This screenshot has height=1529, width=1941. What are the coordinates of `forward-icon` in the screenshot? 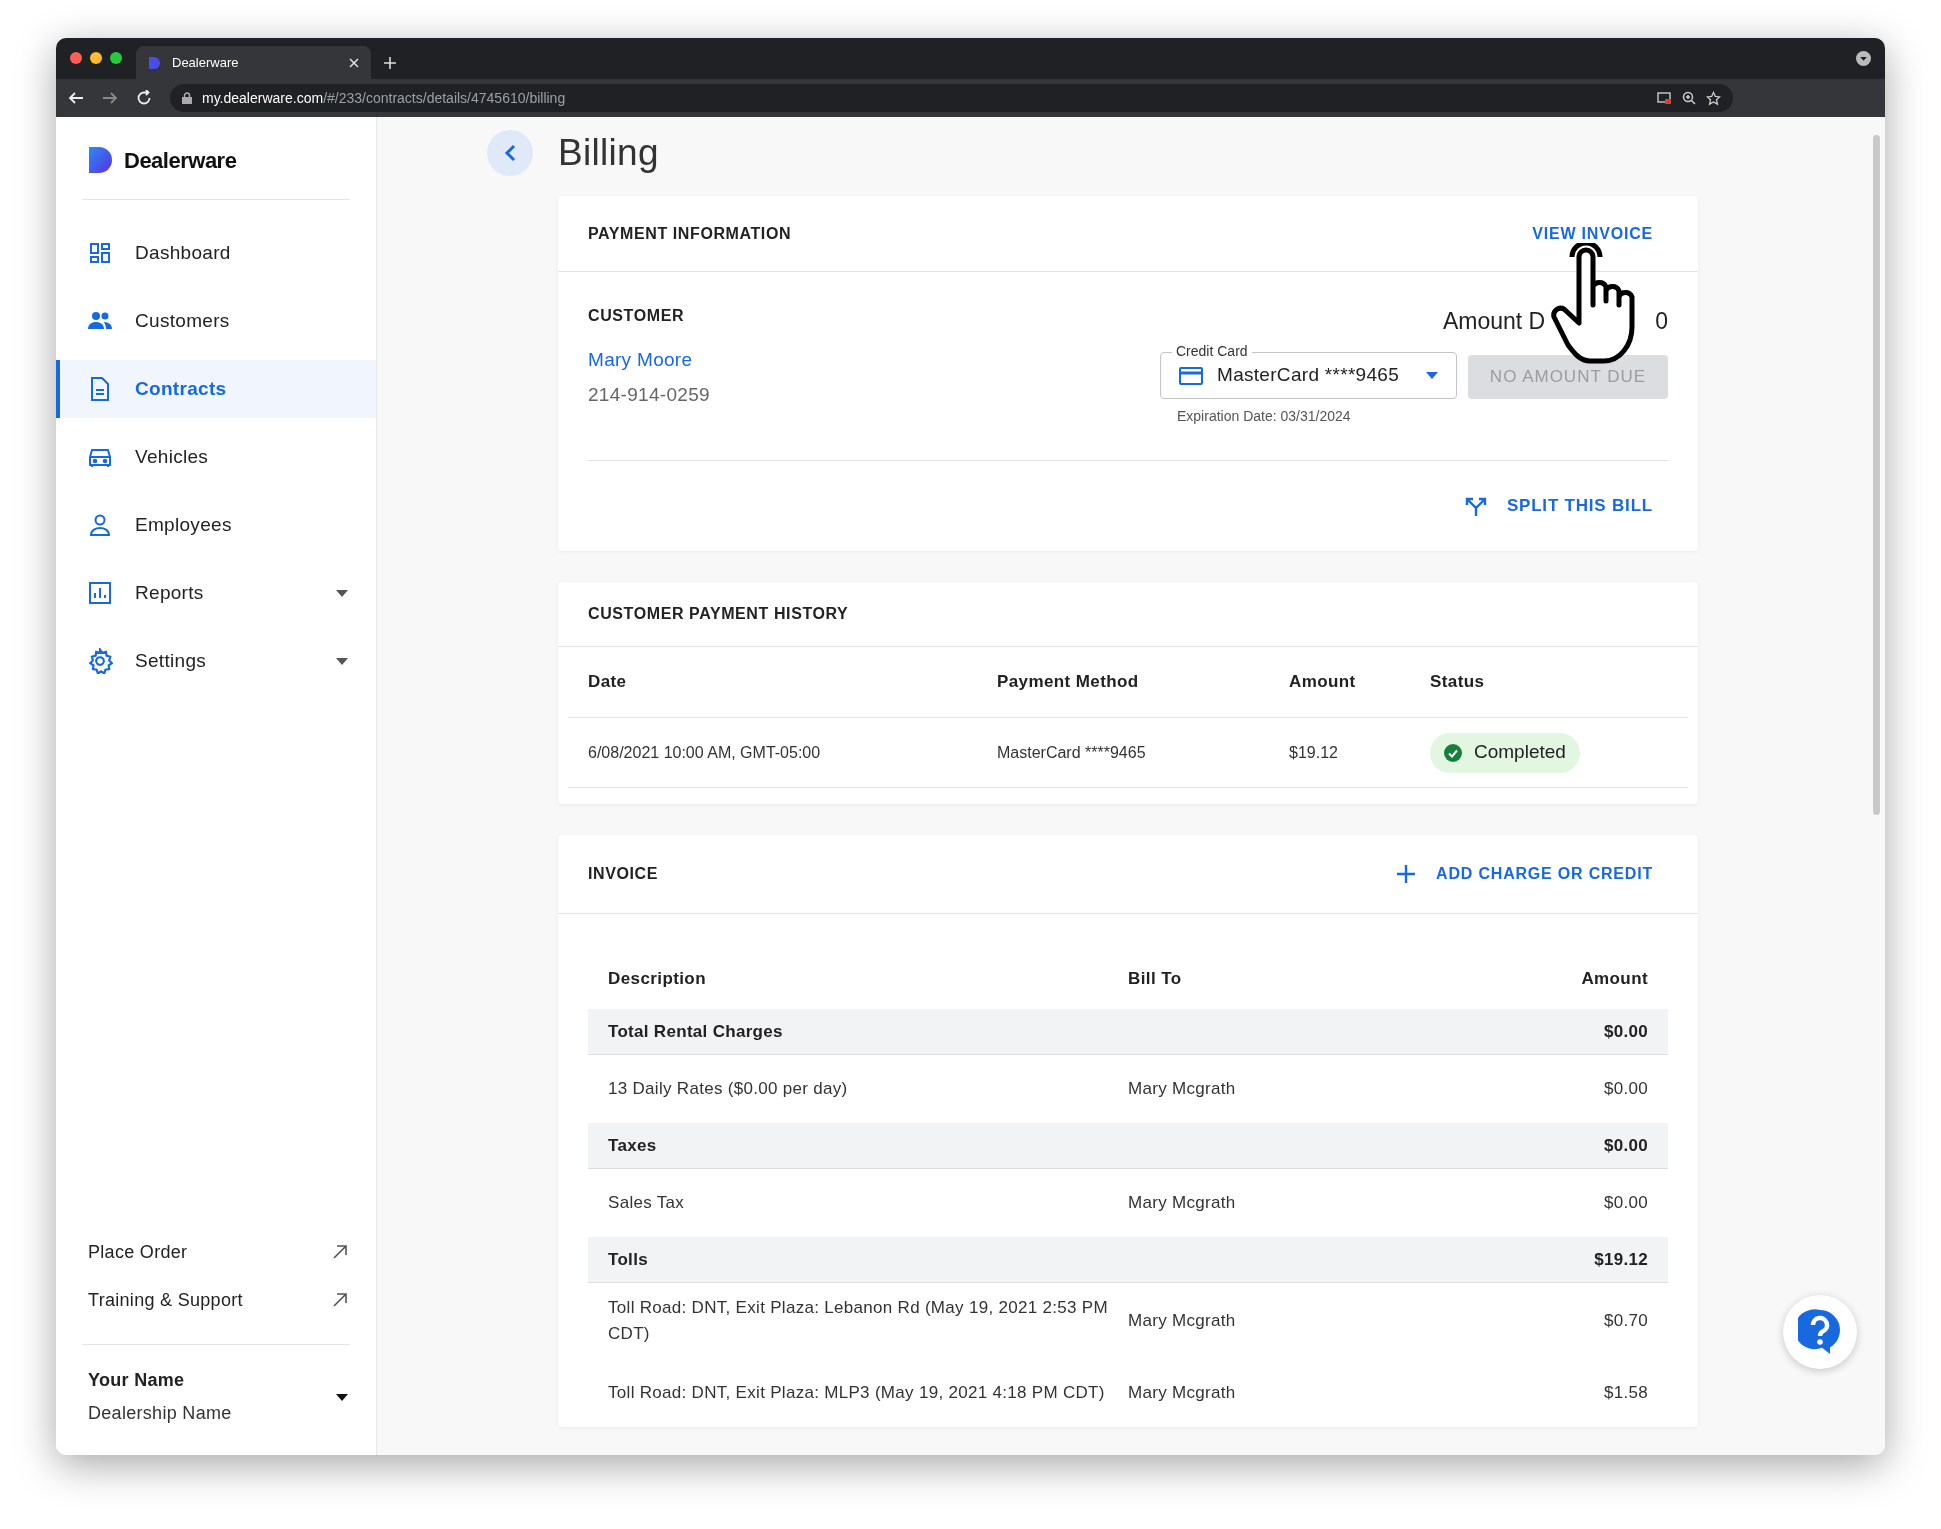 It's located at (110, 98).